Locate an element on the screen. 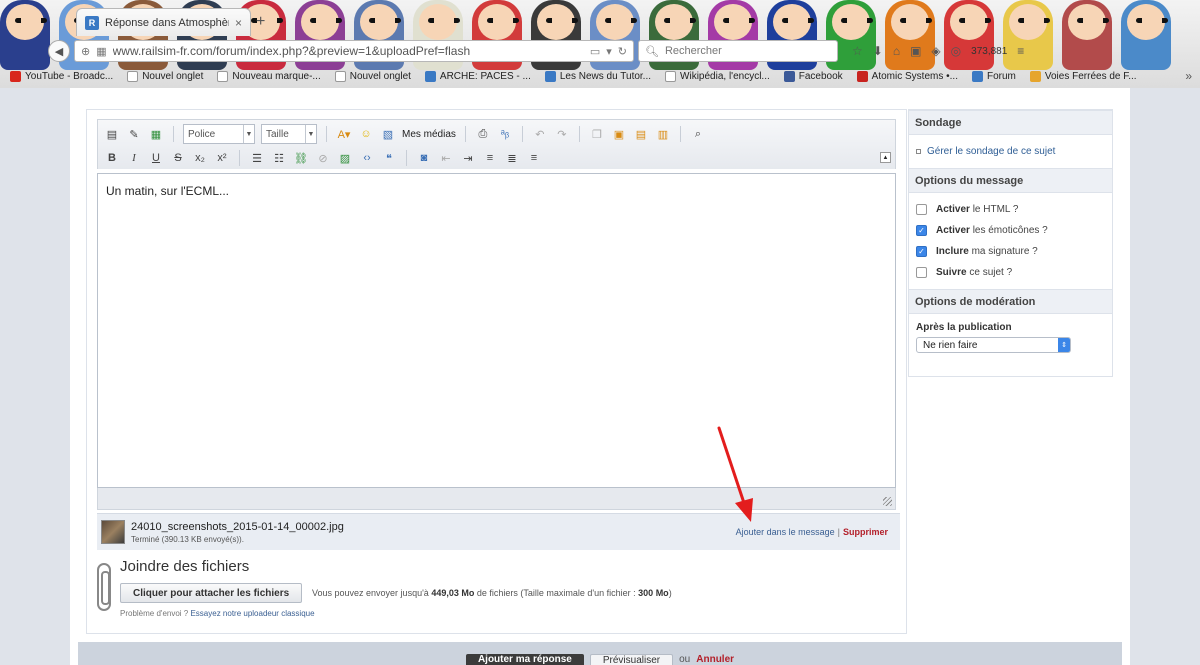 The height and width of the screenshot is (665, 1200). bookmark-star-icon: ☆ is located at coordinates (857, 51).